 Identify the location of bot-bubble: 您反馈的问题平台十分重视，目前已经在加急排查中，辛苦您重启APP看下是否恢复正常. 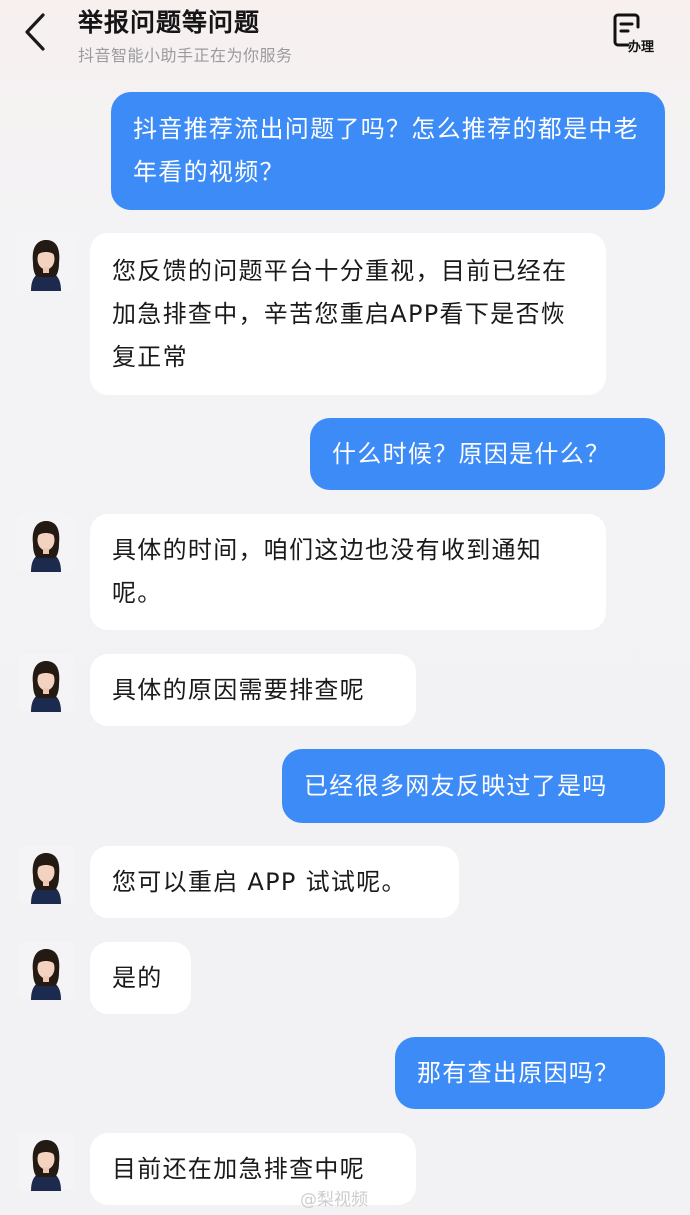
(348, 314).